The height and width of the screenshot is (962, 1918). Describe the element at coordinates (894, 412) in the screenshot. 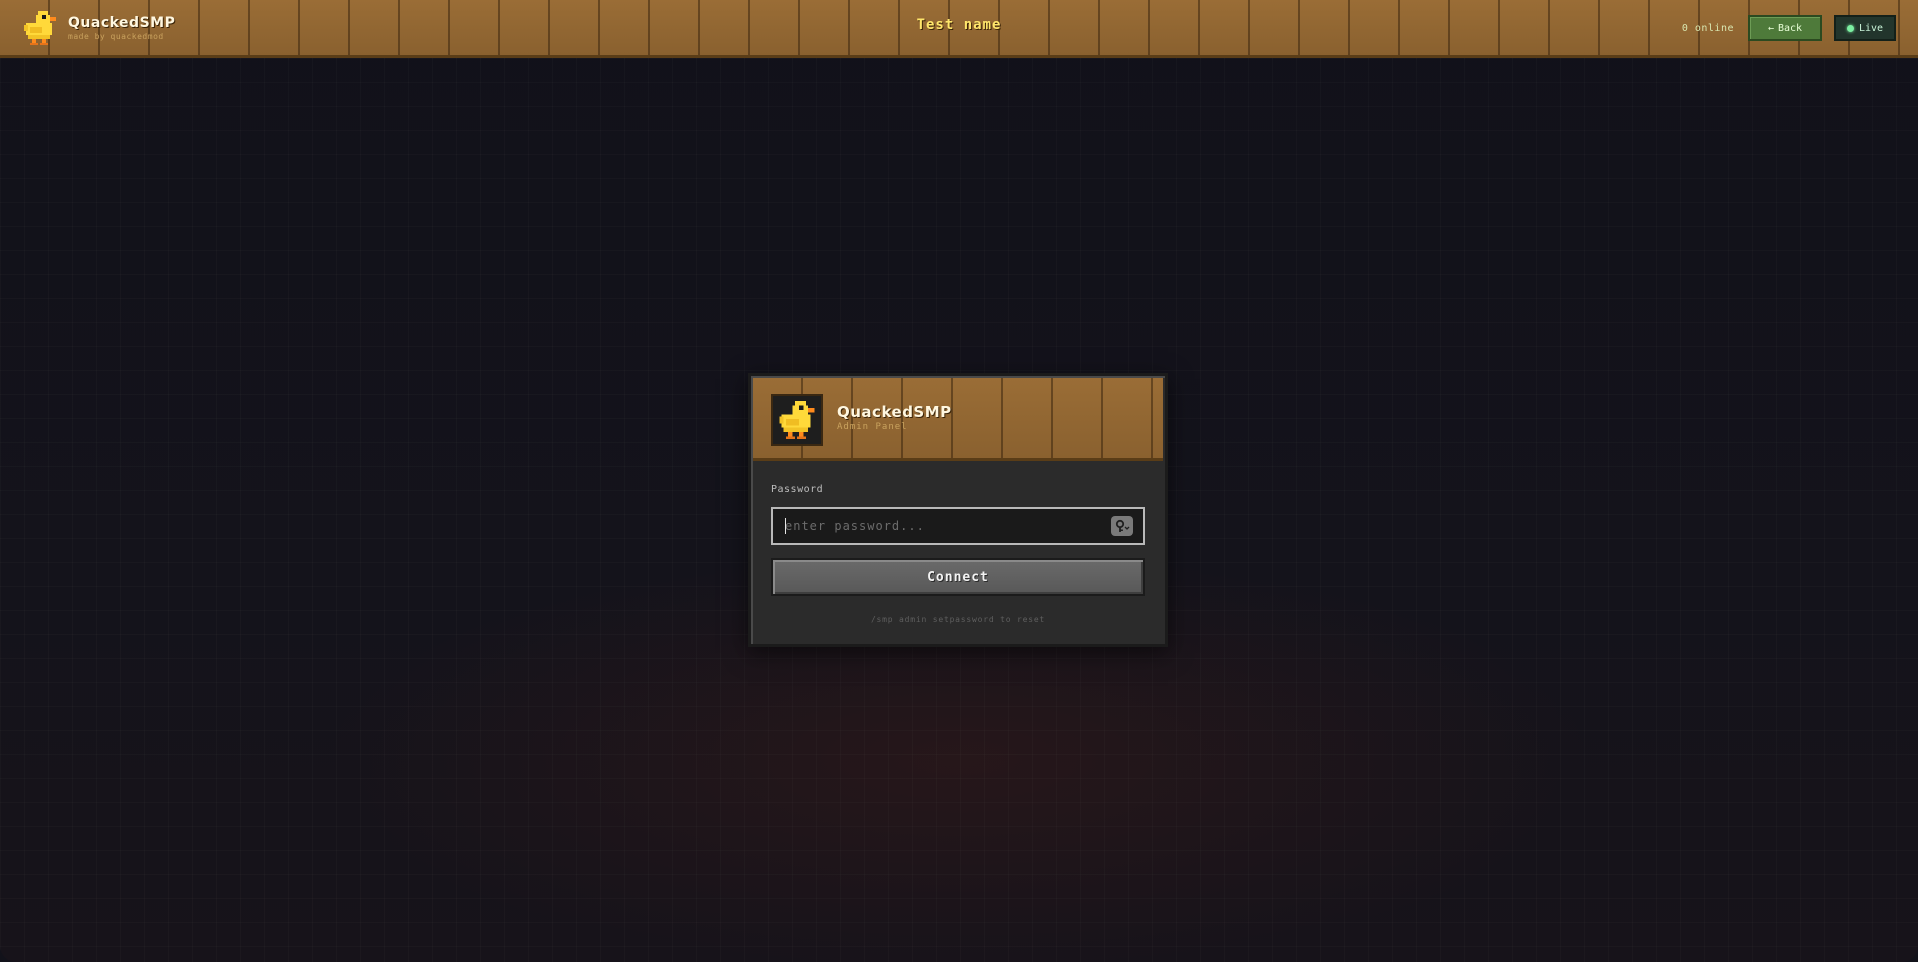

I see `login-title: QuackedSMP` at that location.